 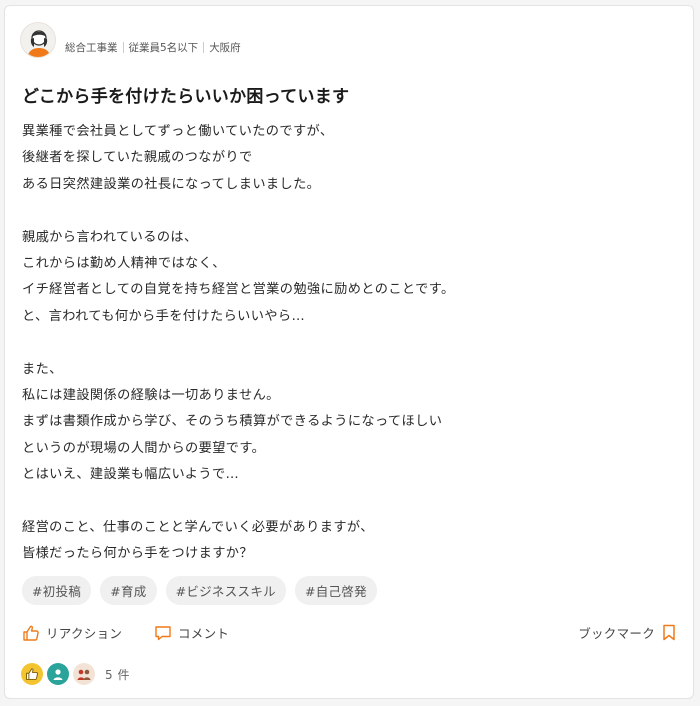 I want to click on bookmark-button: ブックマーク, so click(x=627, y=632).